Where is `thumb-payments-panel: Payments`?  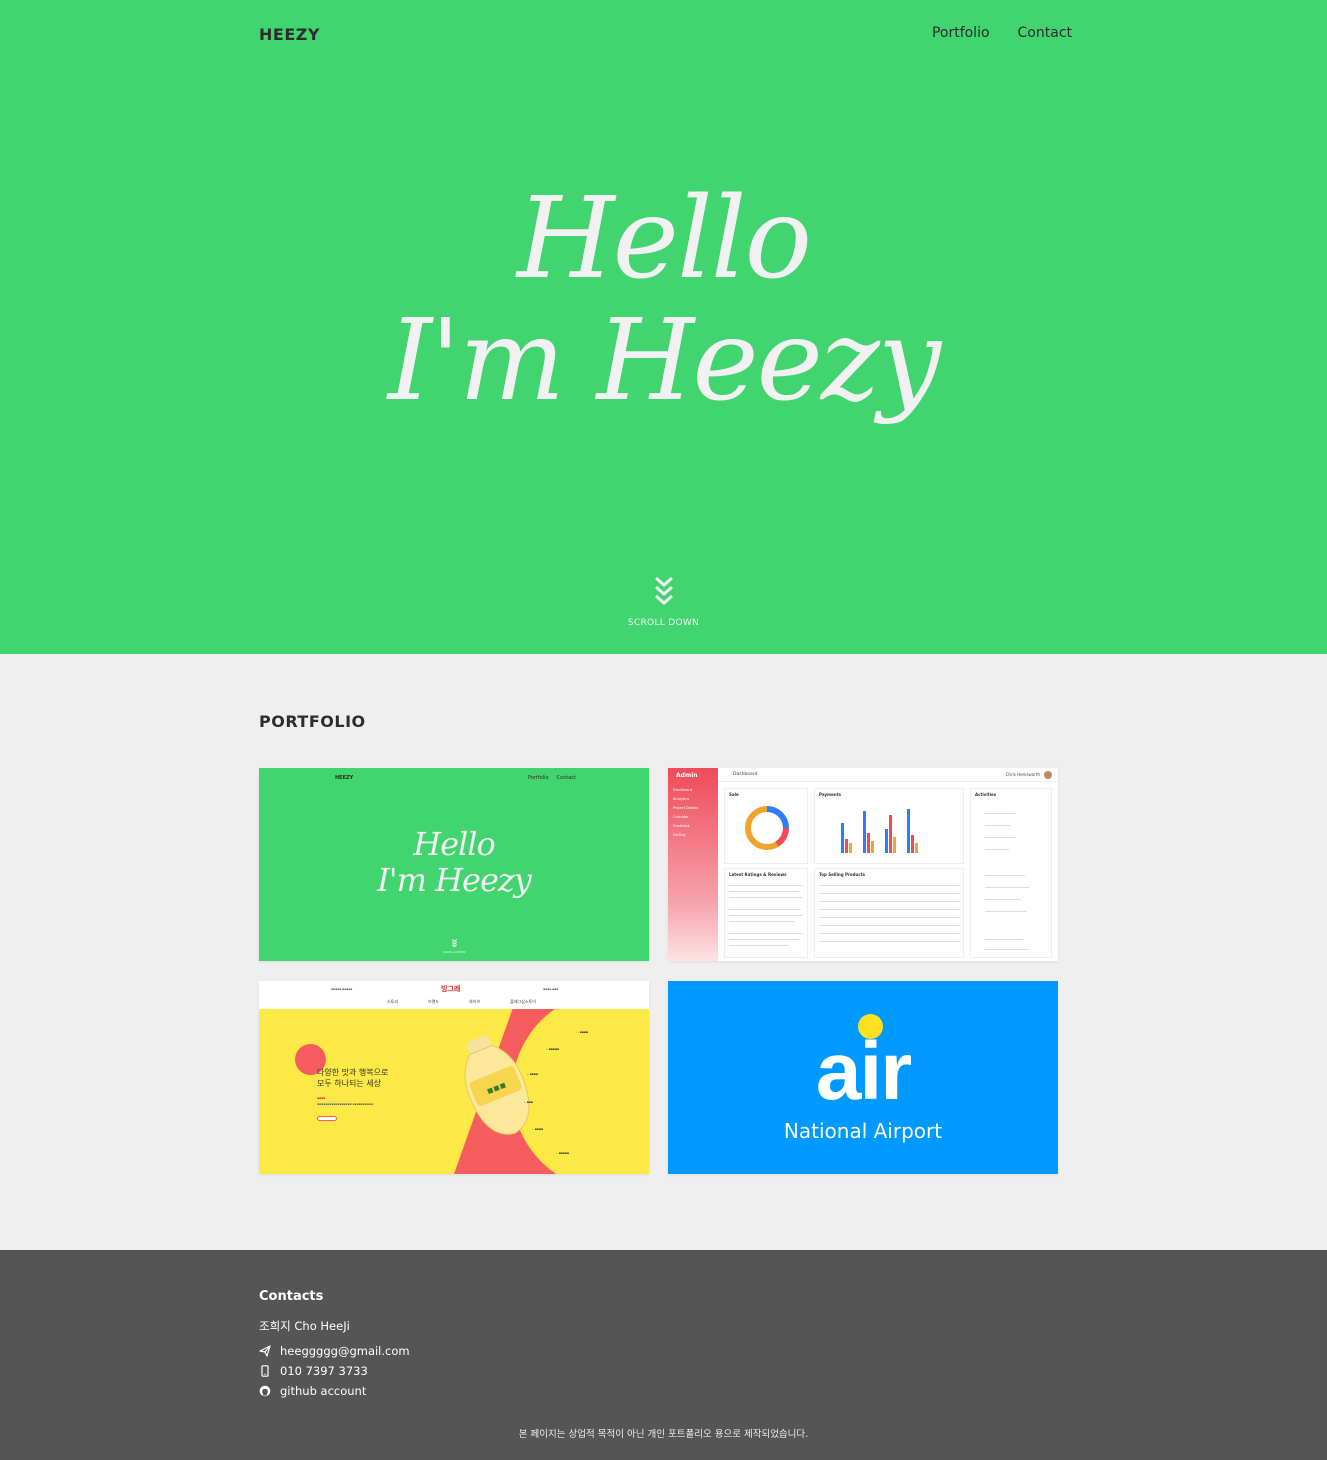 thumb-payments-panel: Payments is located at coordinates (889, 826).